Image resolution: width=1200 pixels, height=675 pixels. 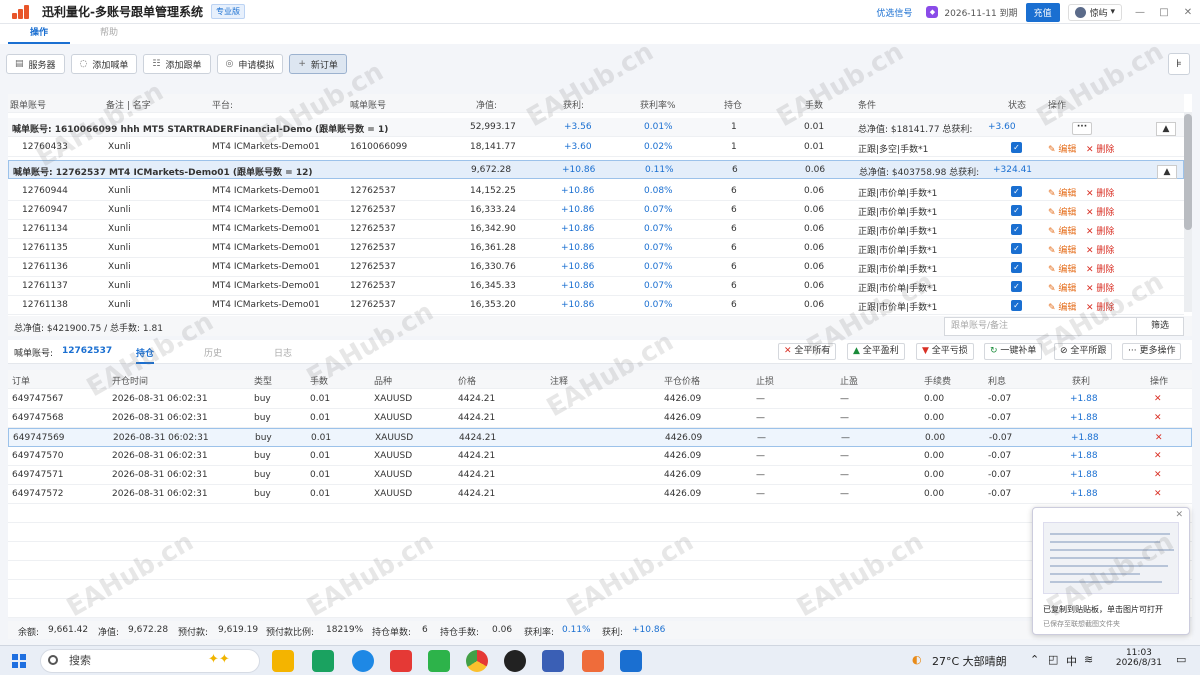 What do you see at coordinates (1181, 659) in the screenshot?
I see `notification-icon: ▭` at bounding box center [1181, 659].